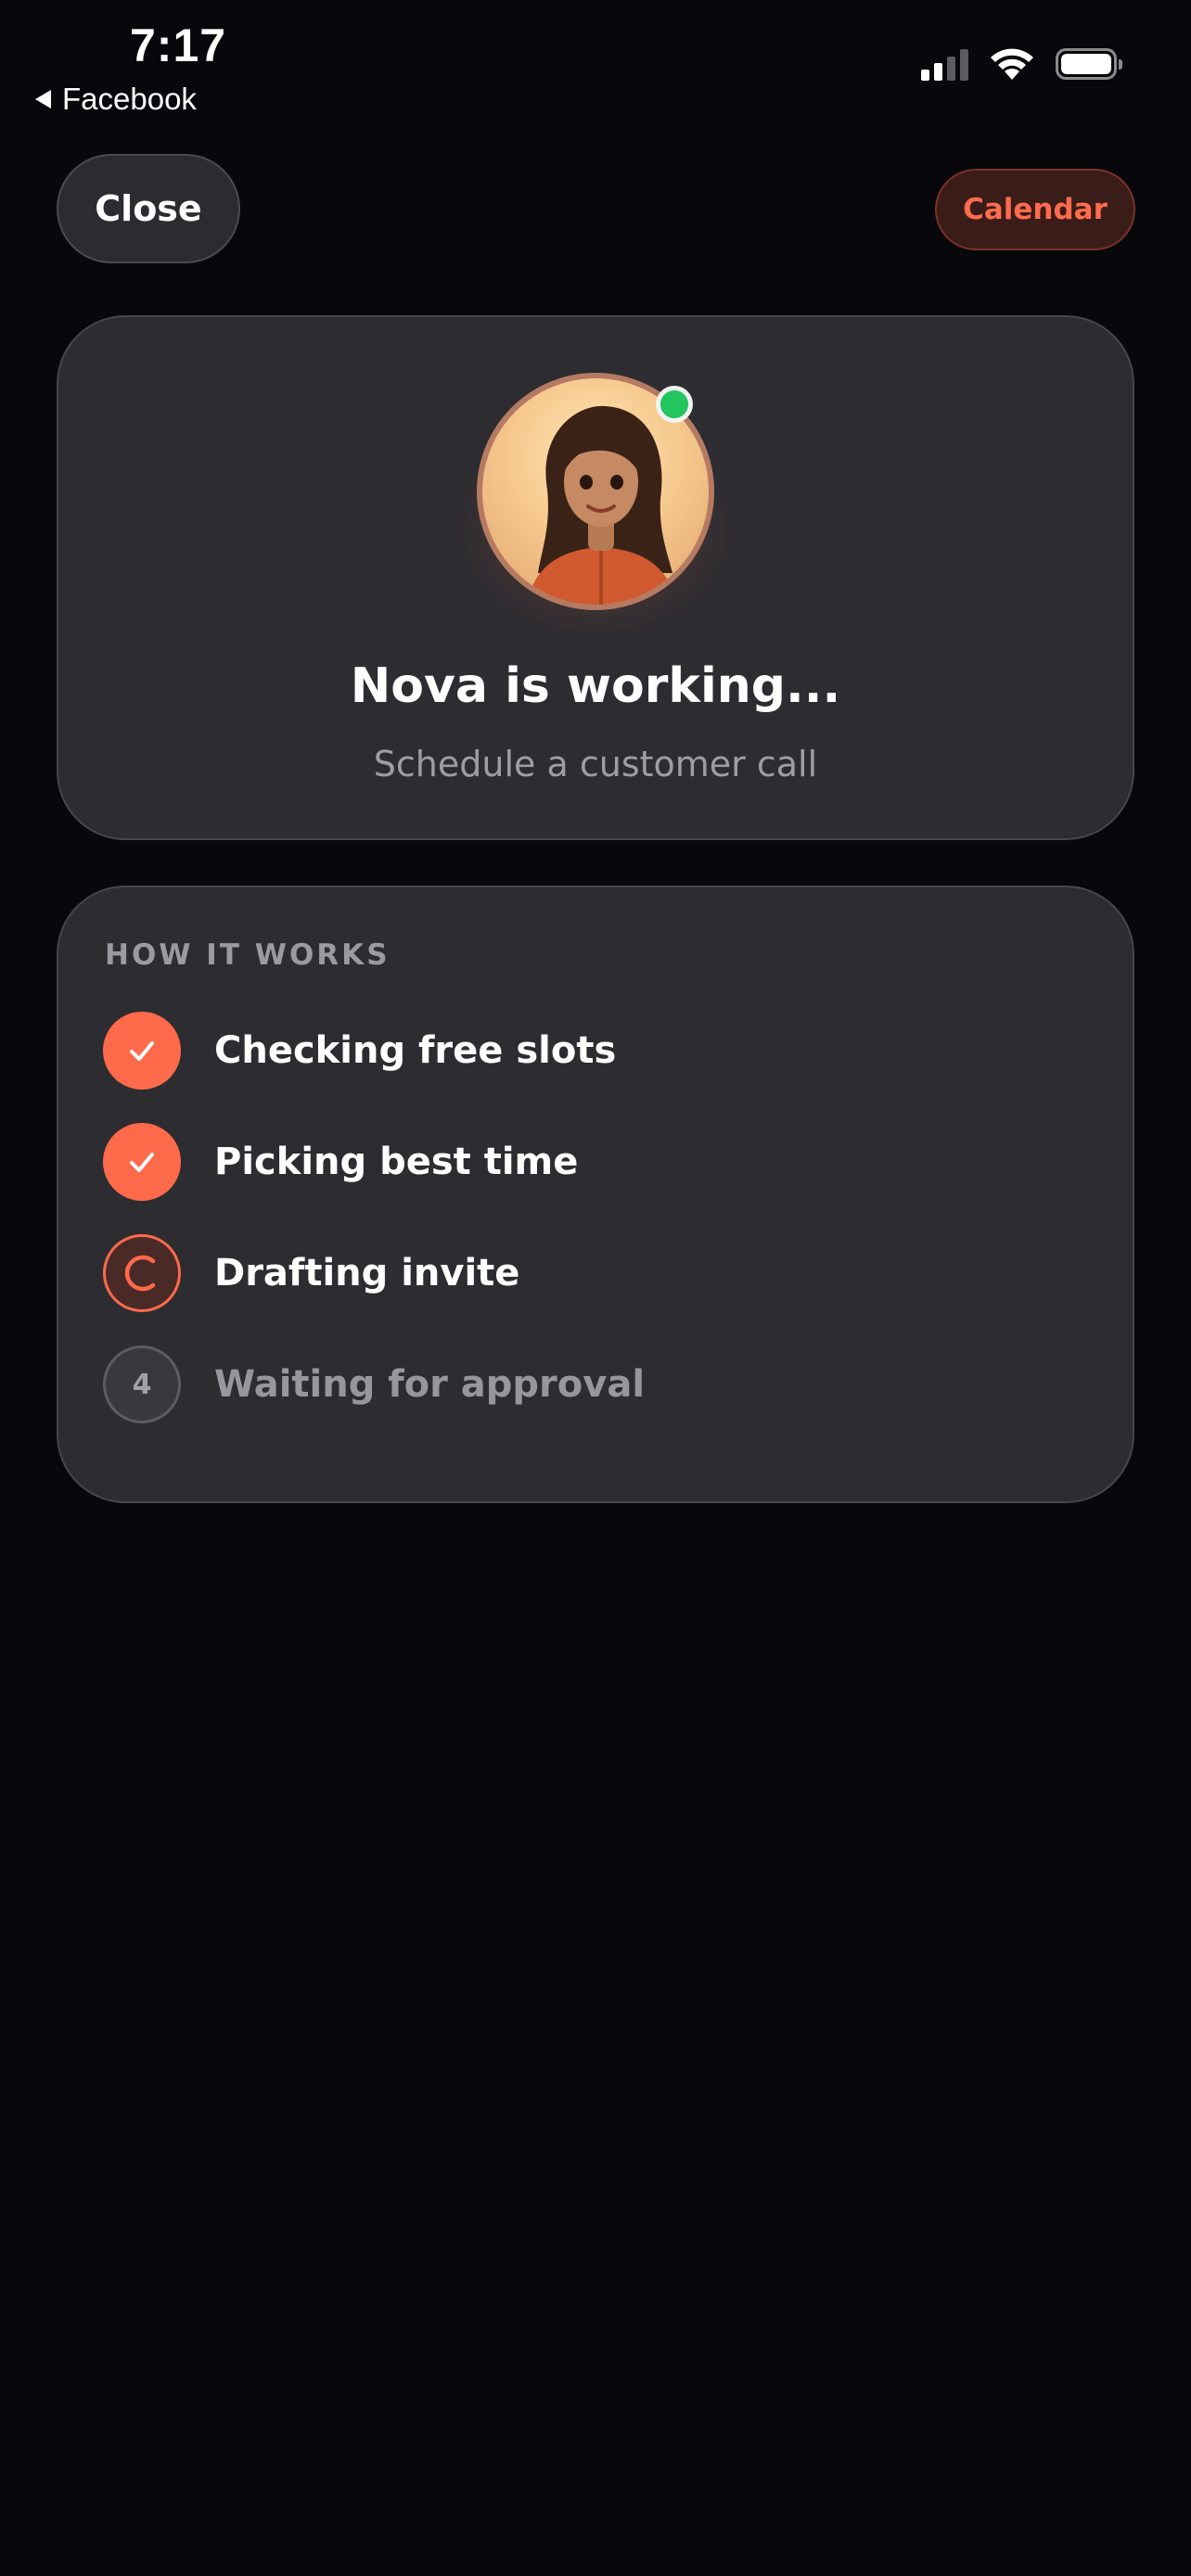 The width and height of the screenshot is (1191, 2576). Describe the element at coordinates (367, 1273) in the screenshot. I see `step-label: Drafting invite` at that location.